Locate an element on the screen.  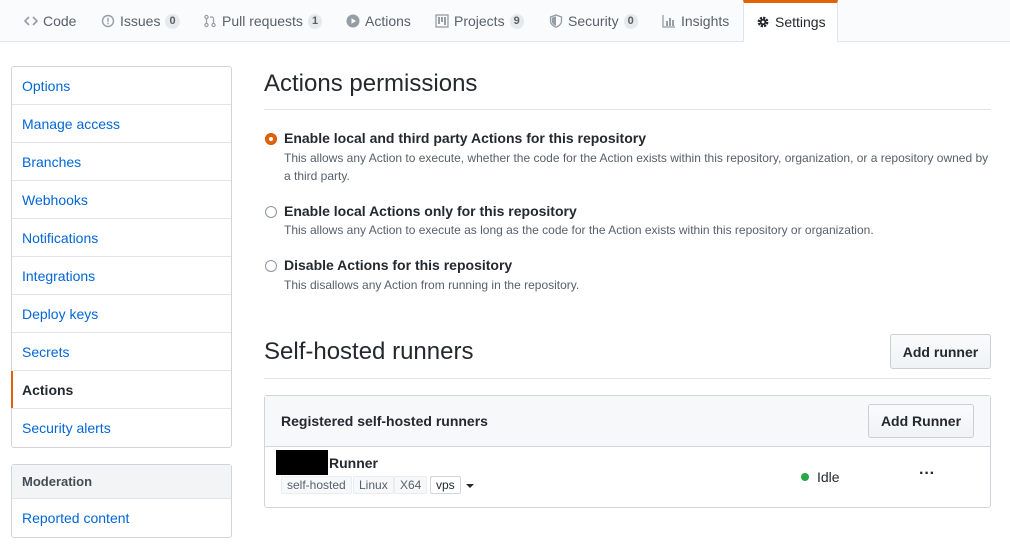
radio-enable-local is located at coordinates (271, 212).